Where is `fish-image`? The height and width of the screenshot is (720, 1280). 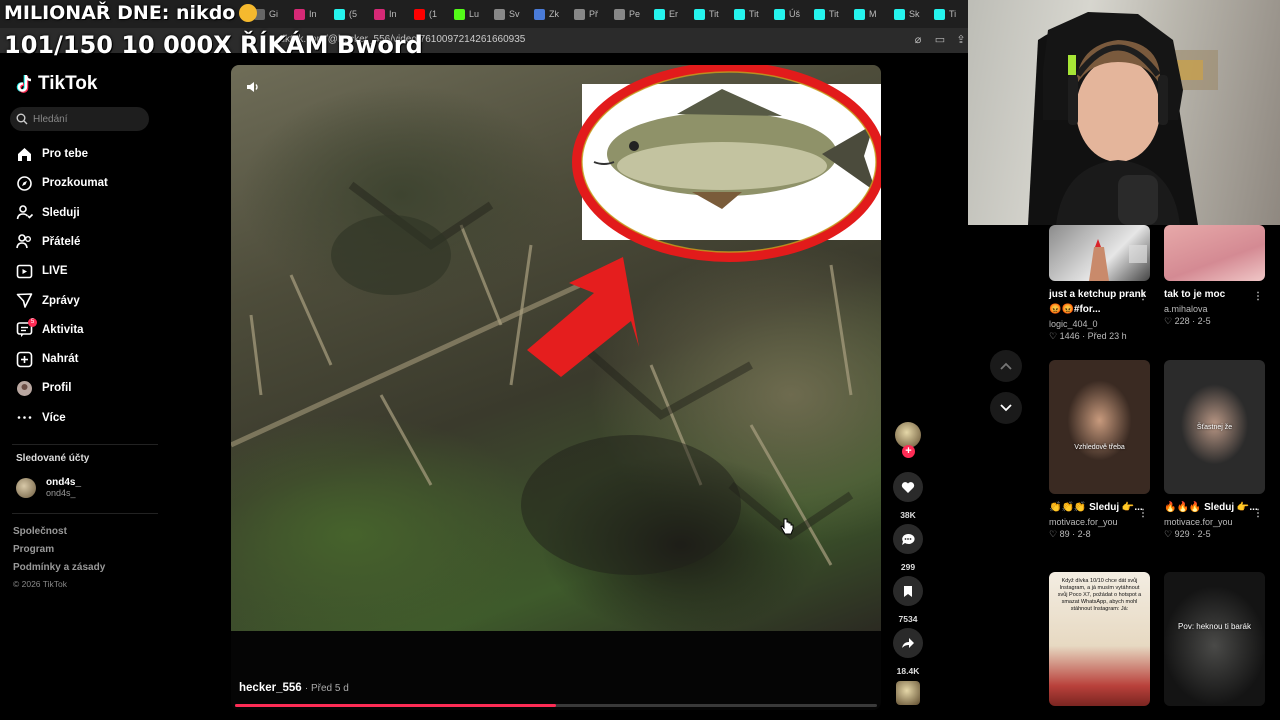 fish-image is located at coordinates (731, 162).